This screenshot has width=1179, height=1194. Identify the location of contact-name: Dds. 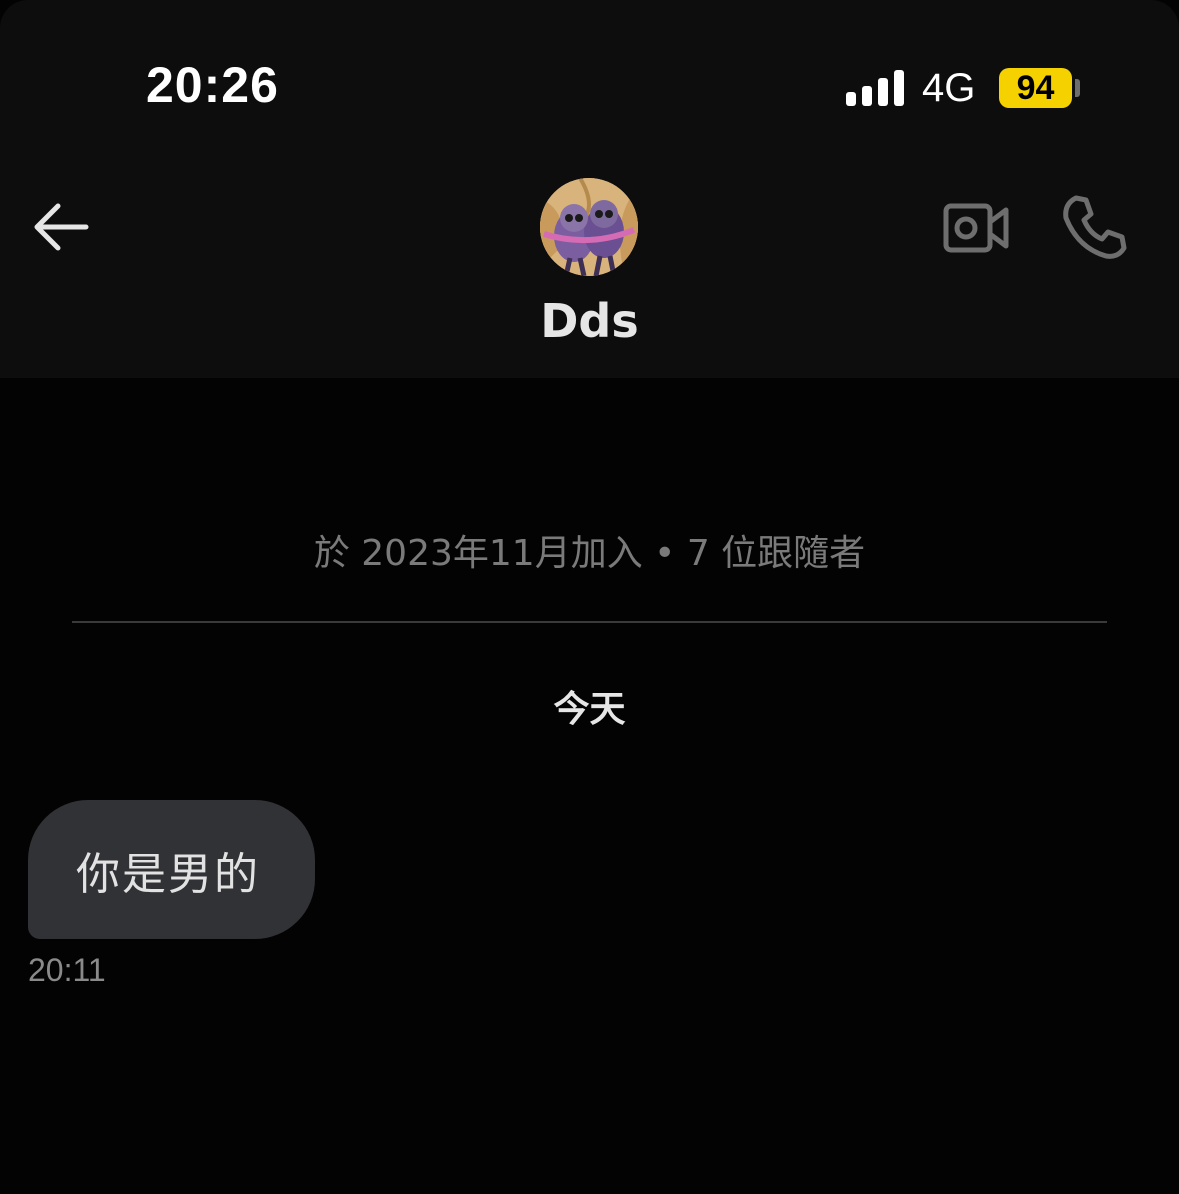
(589, 321).